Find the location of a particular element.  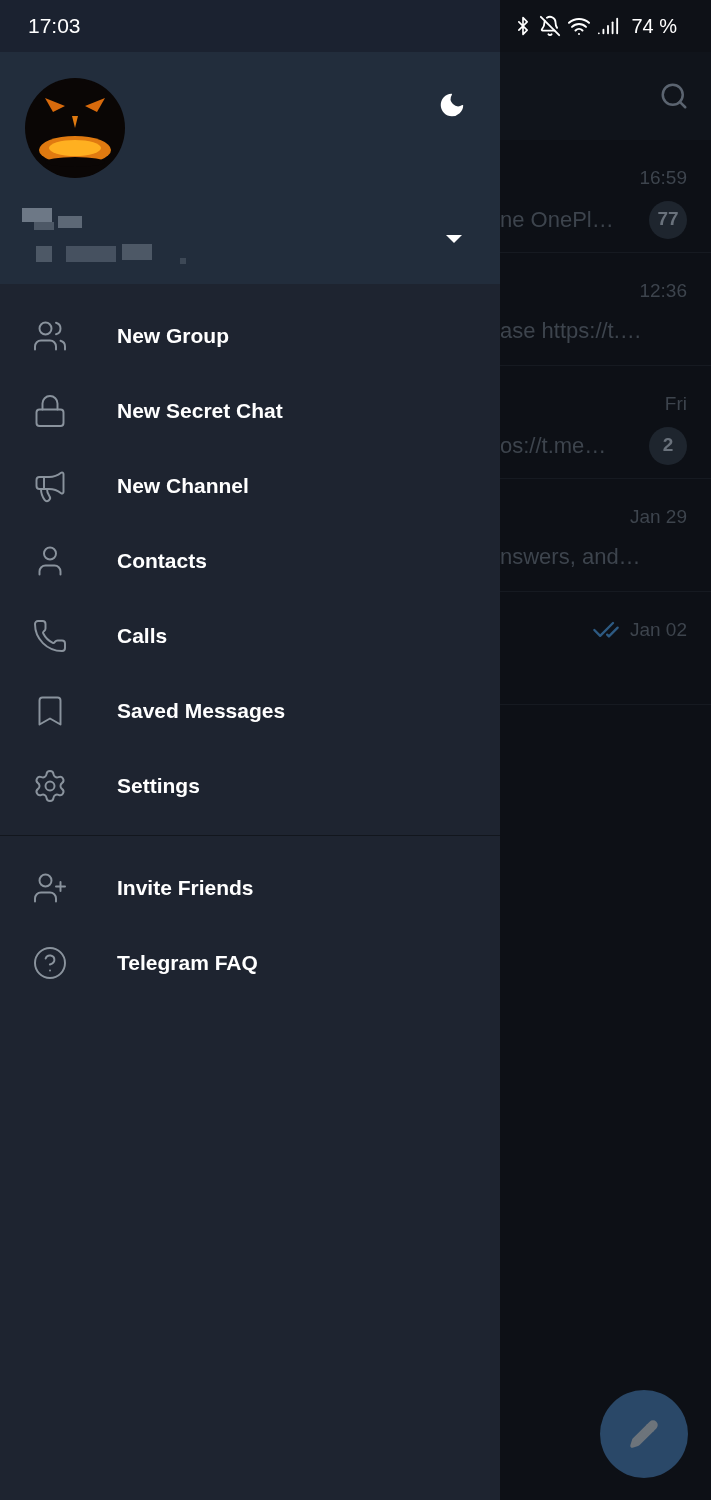

unread-count: 2 is located at coordinates (668, 445).